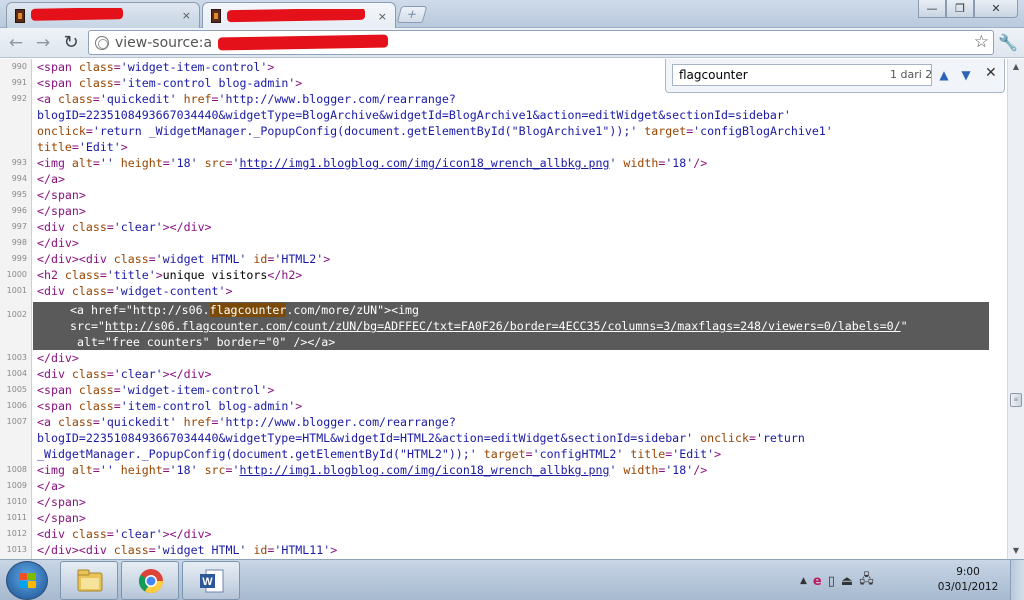  What do you see at coordinates (996, 9) in the screenshot?
I see `close-window-button: ✕` at bounding box center [996, 9].